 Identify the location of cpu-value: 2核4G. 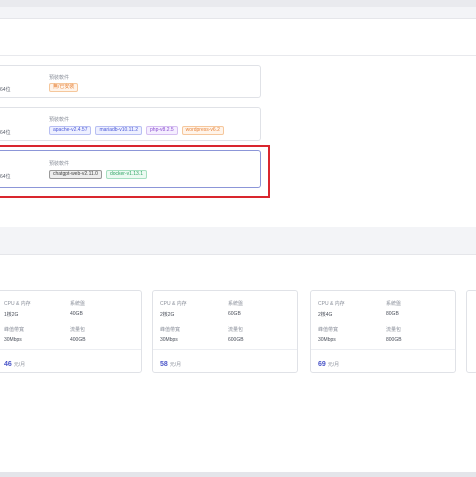
(325, 315).